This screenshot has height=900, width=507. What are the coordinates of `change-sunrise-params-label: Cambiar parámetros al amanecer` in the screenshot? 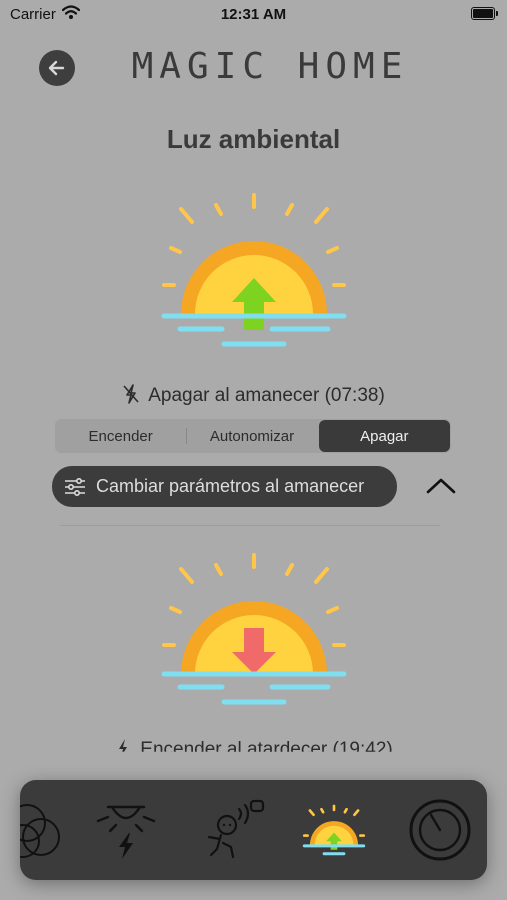 It's located at (230, 486).